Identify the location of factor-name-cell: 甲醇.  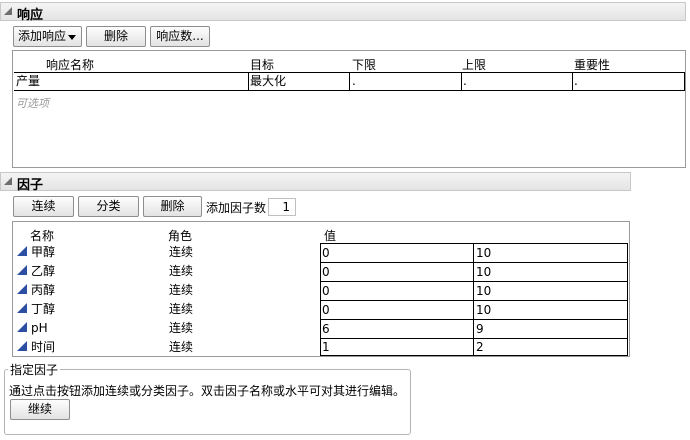
(43, 252).